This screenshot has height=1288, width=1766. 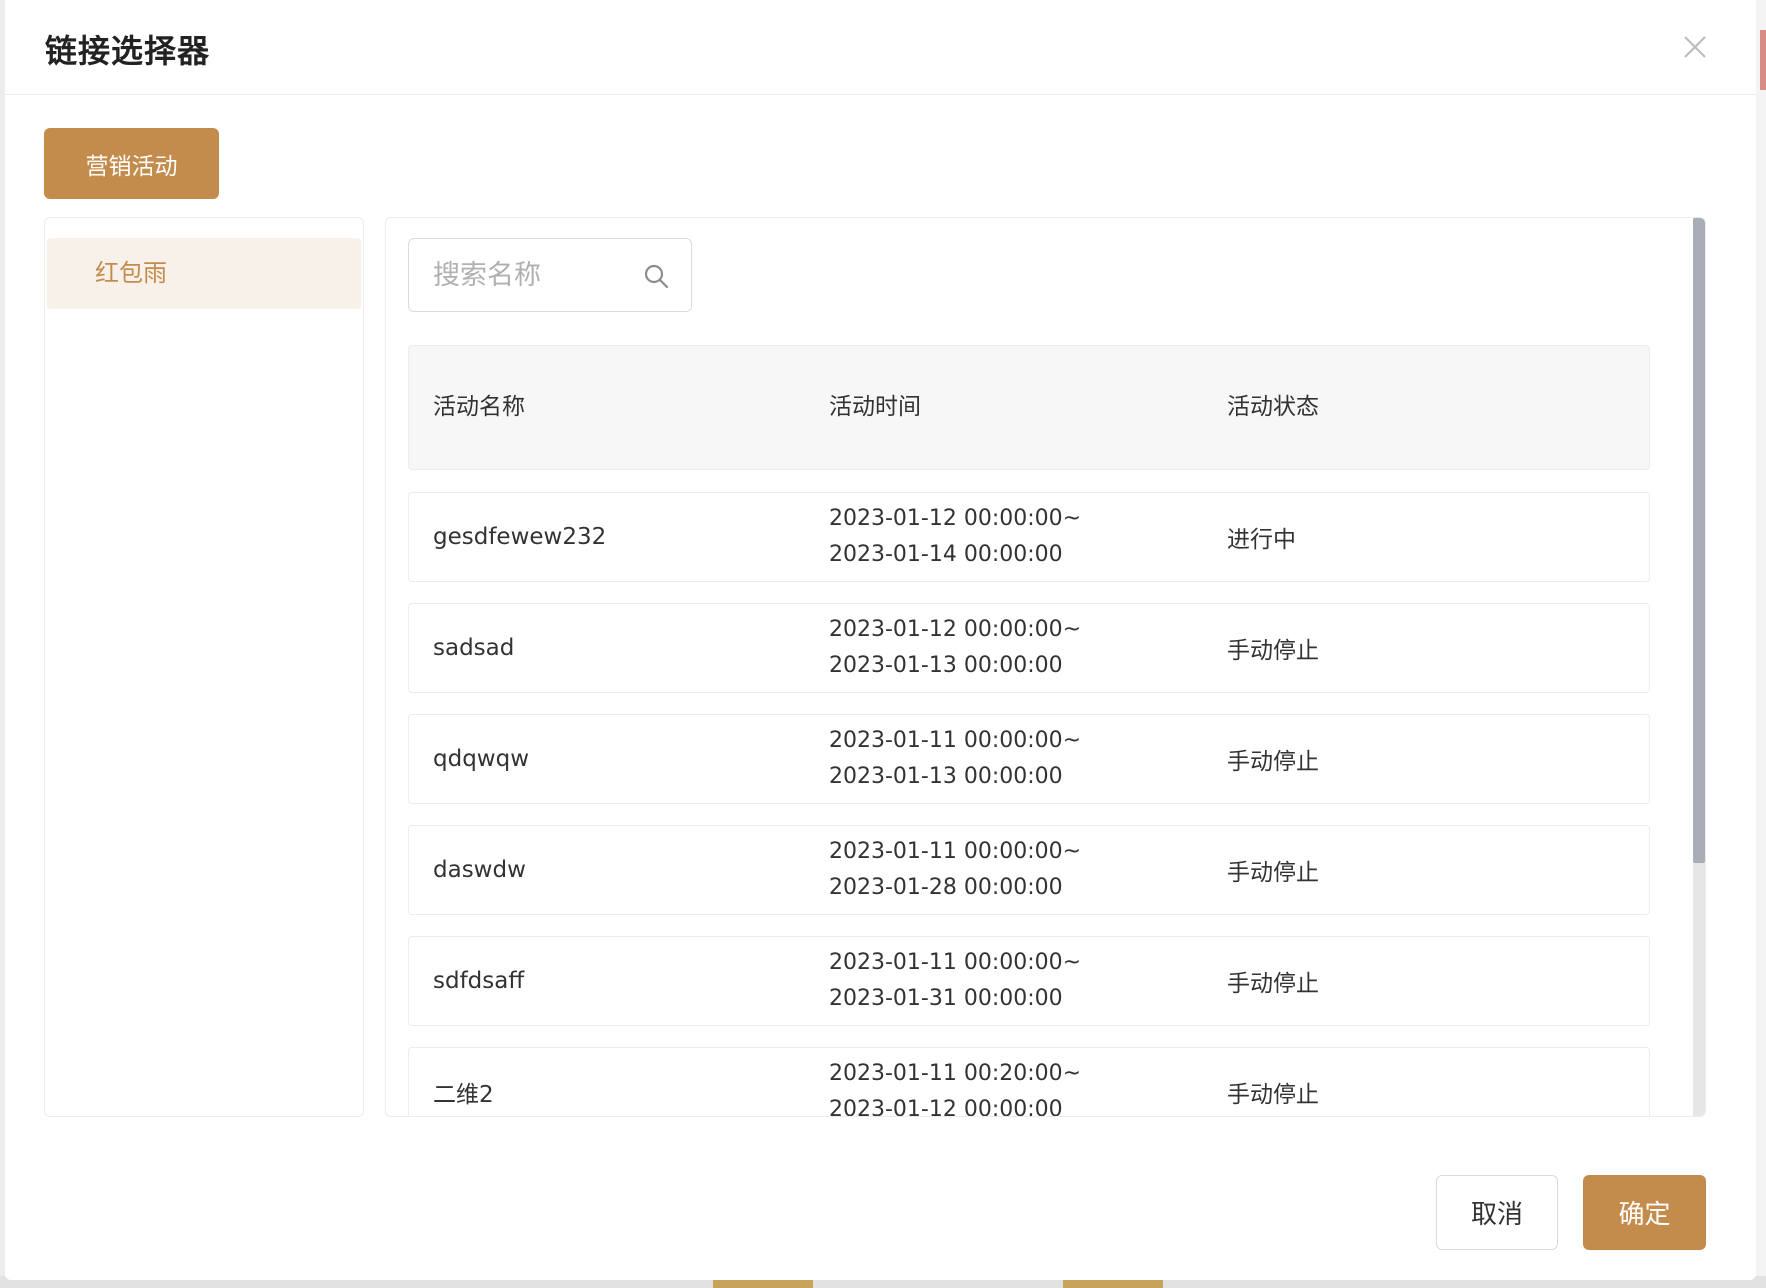 I want to click on activity-time-start: 2023-01-11 00:20:00~, so click(x=955, y=1073).